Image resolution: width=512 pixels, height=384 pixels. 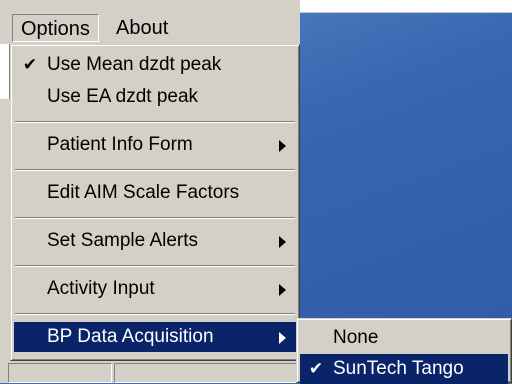 I want to click on menu-item-label: Set Sample Alerts, so click(x=123, y=240).